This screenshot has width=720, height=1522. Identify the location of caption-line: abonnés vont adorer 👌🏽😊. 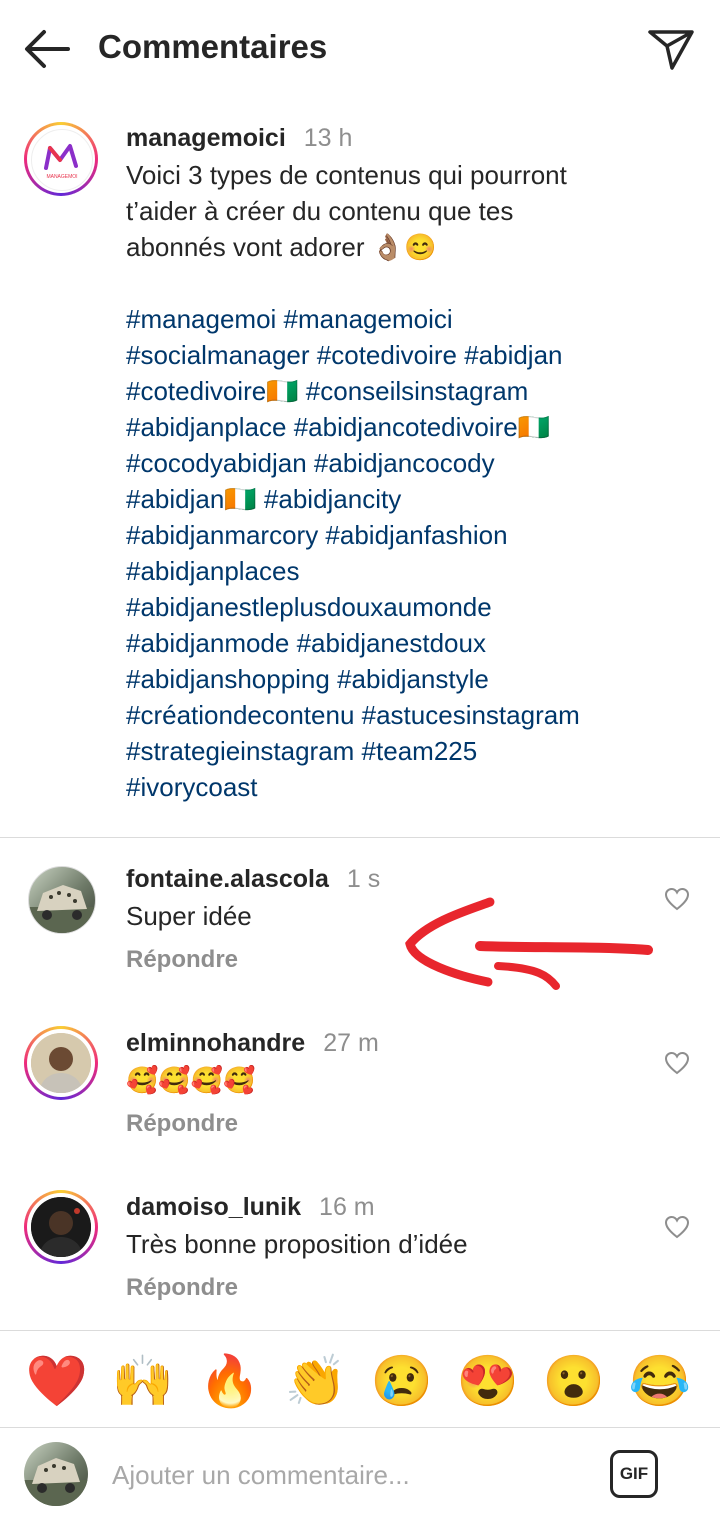
(281, 247).